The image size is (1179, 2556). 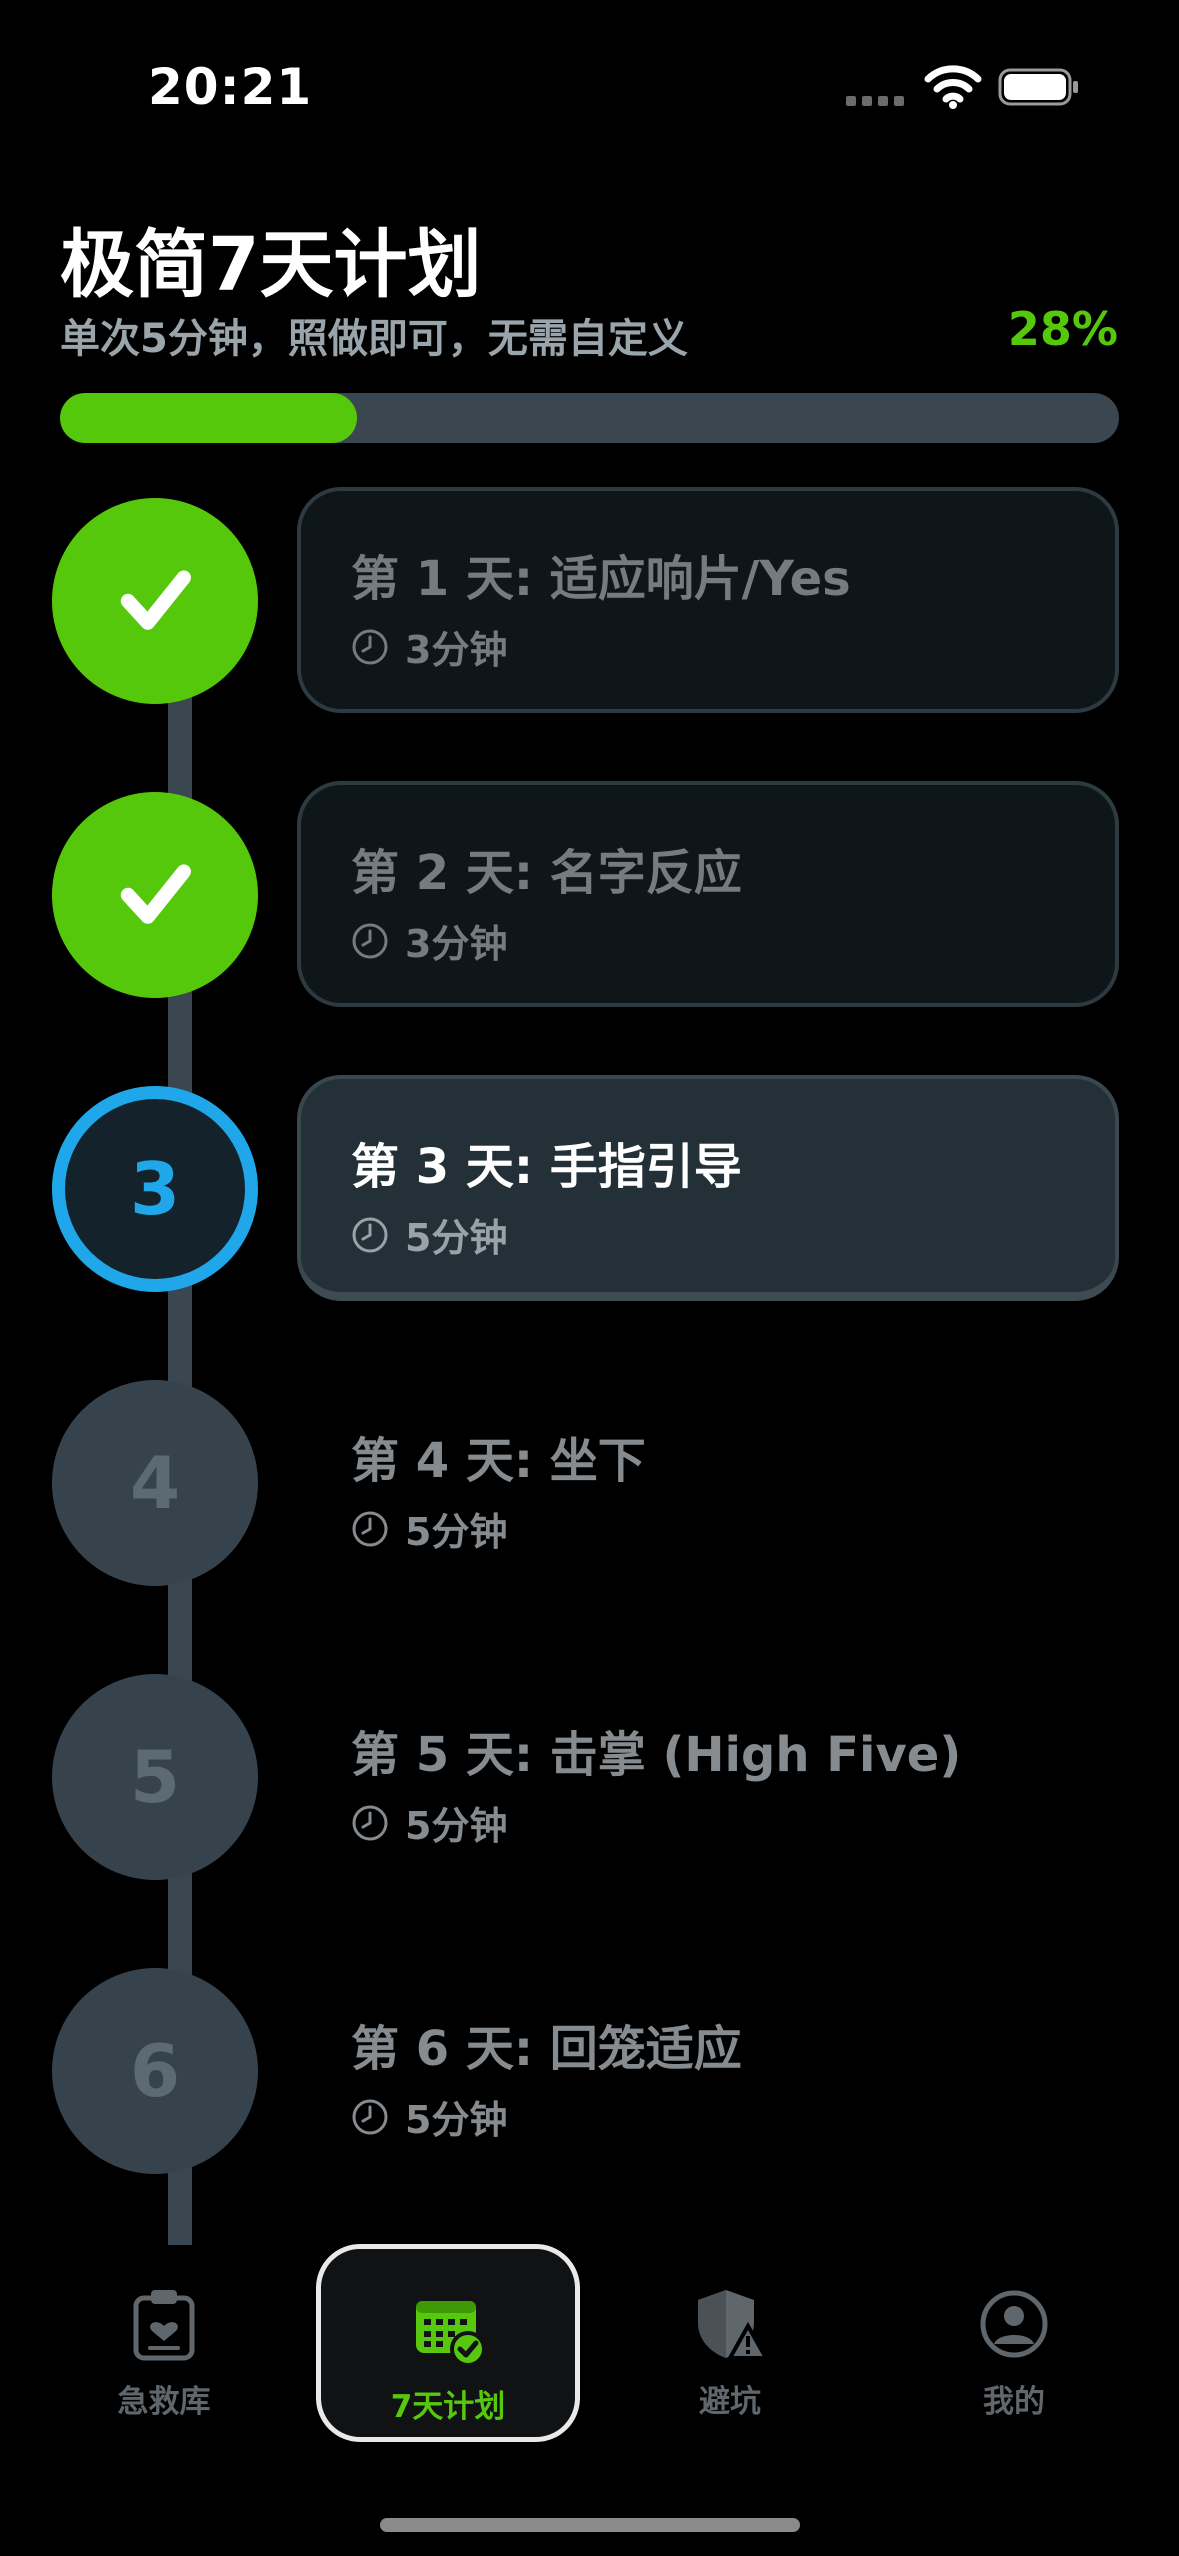 I want to click on tab-first-aid-label: 急救库, so click(x=164, y=2402).